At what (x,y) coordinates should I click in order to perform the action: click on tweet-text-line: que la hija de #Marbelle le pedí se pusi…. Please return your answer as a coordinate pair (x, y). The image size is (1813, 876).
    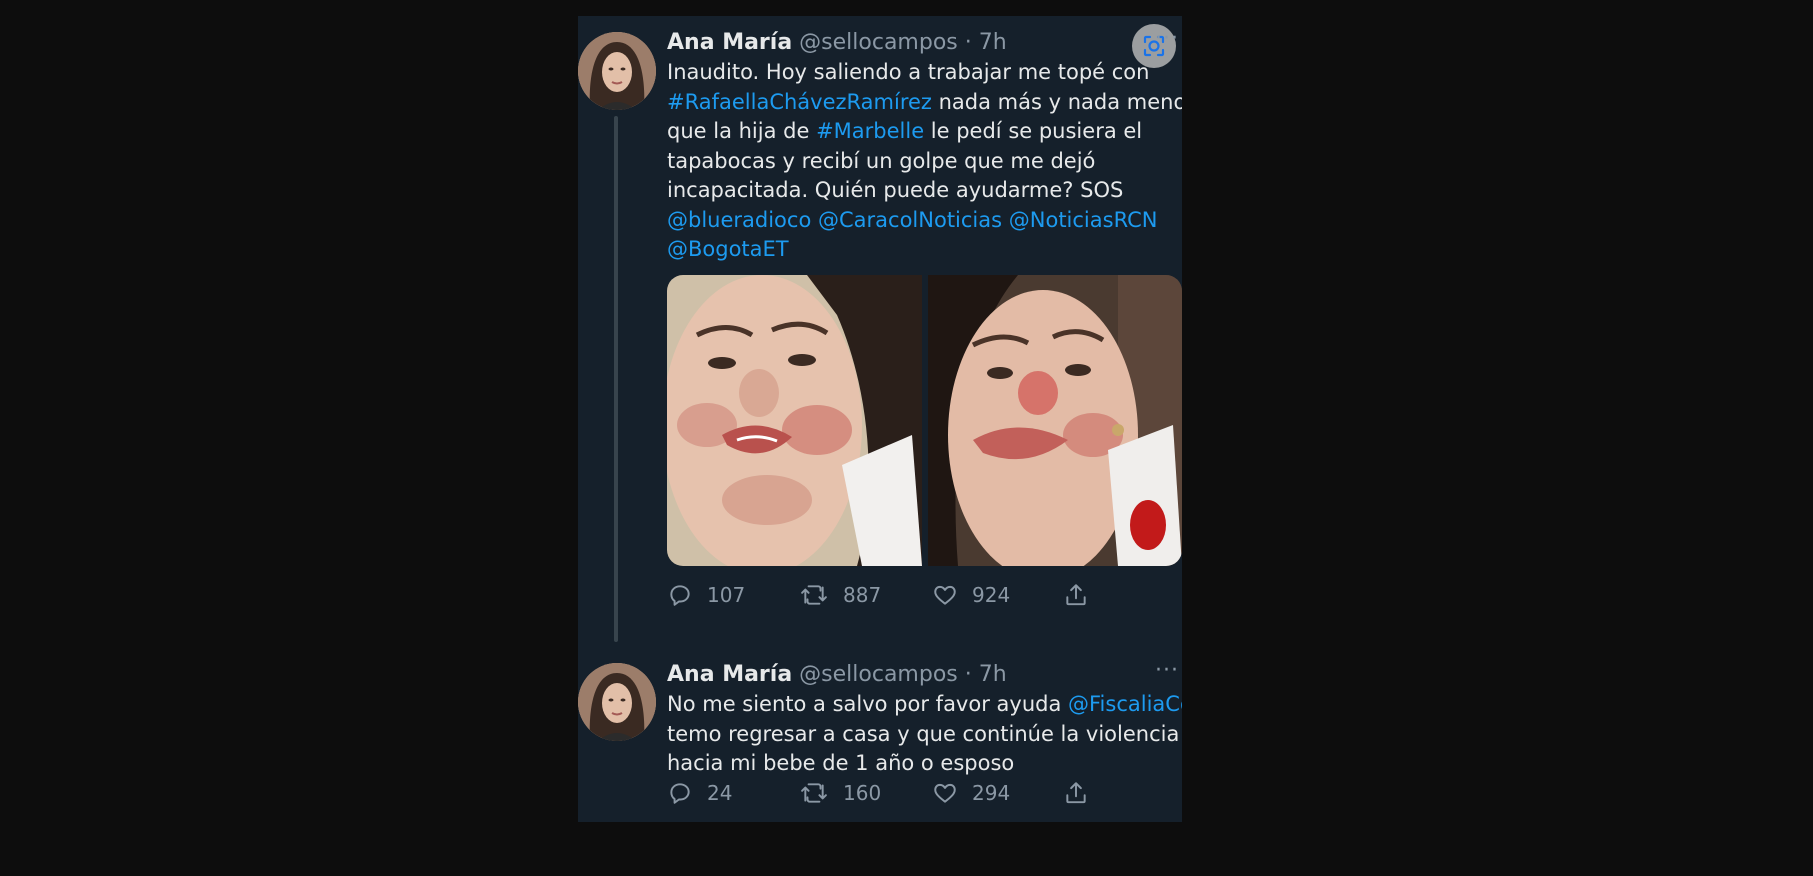
    Looking at the image, I should click on (921, 132).